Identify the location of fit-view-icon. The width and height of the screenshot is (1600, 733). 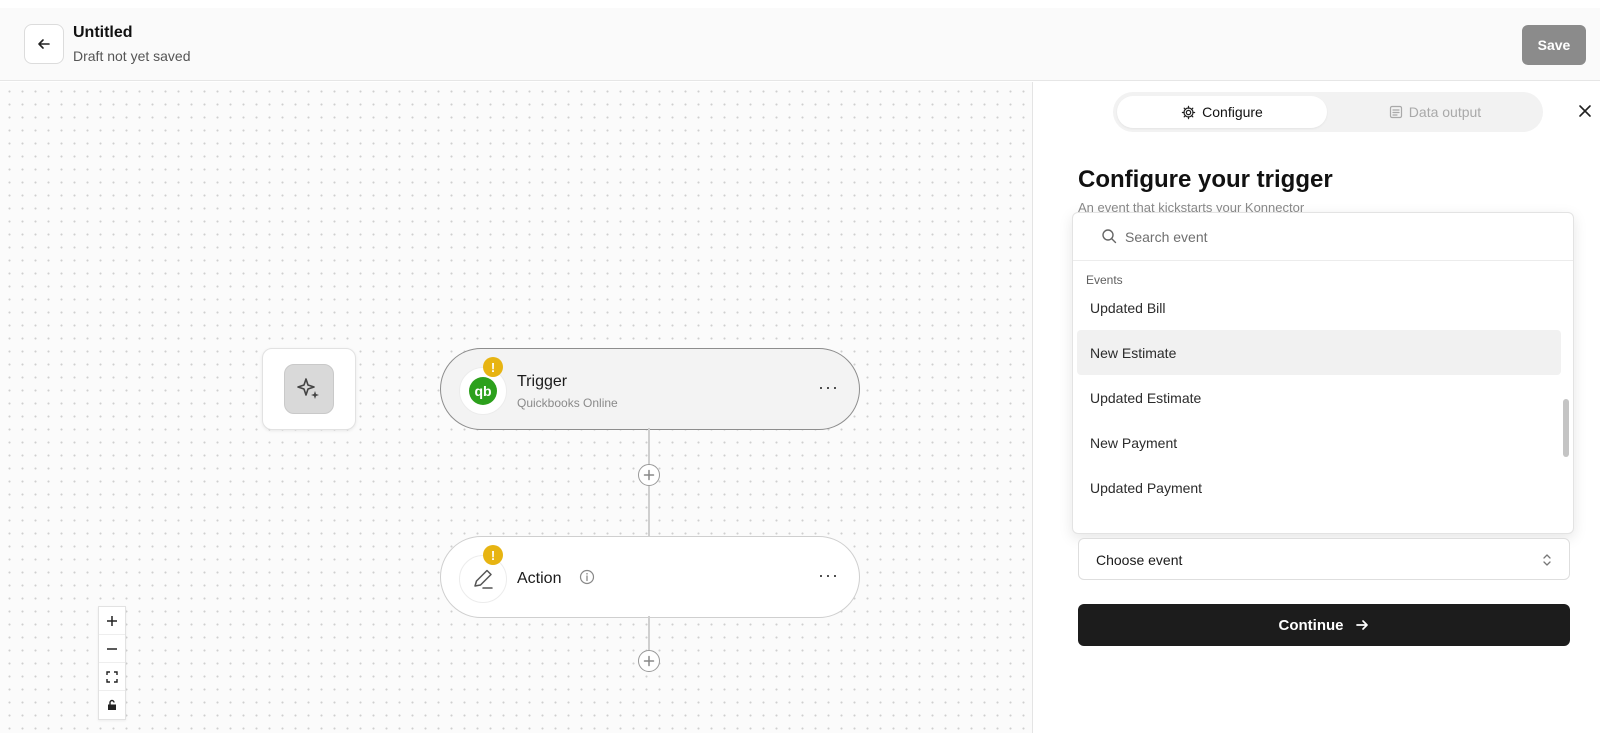
(112, 676).